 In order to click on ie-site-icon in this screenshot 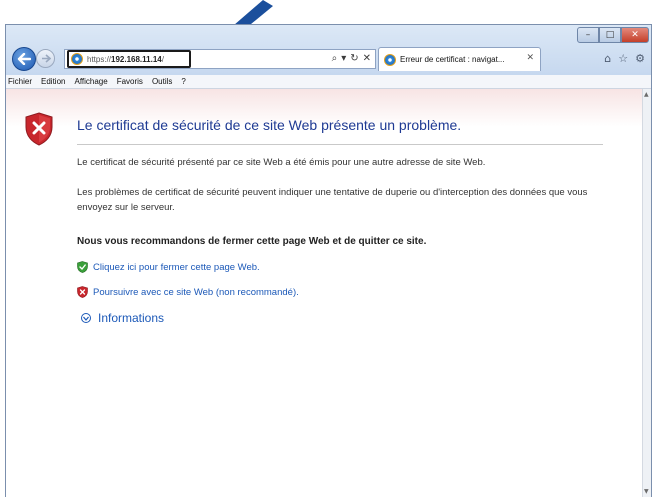, I will do `click(77, 59)`.